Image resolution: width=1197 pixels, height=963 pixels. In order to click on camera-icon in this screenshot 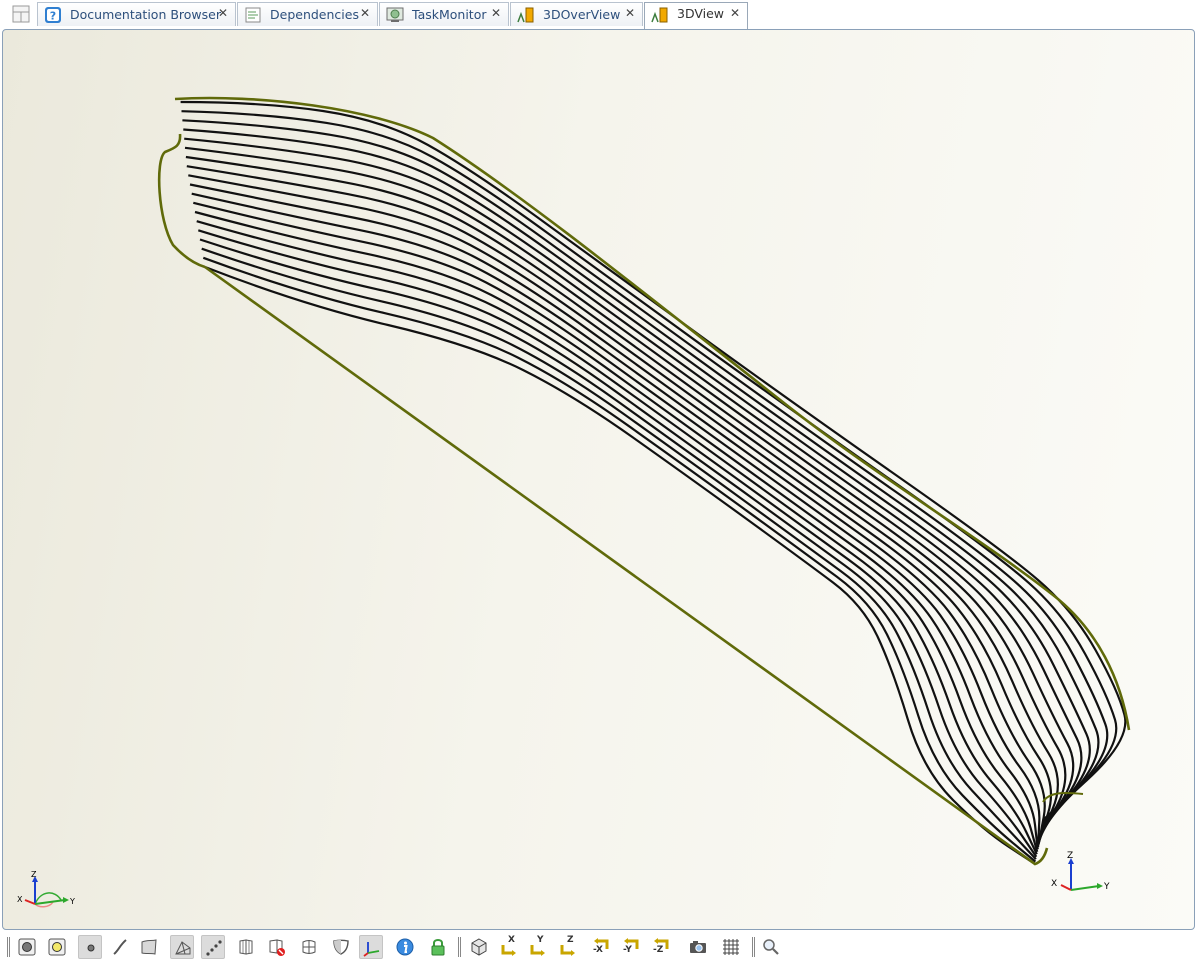, I will do `click(698, 947)`.